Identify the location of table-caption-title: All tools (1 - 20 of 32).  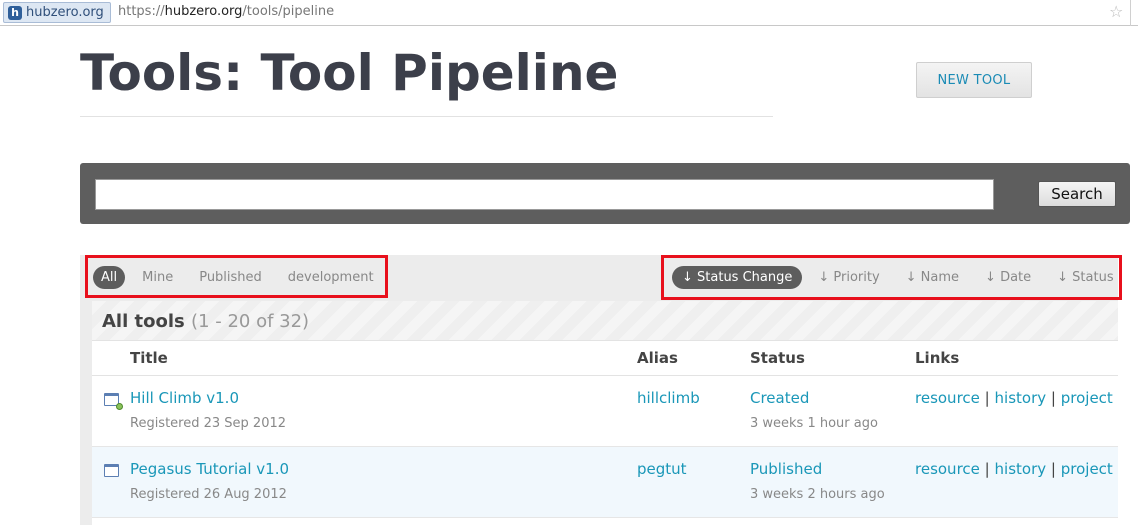
(205, 321).